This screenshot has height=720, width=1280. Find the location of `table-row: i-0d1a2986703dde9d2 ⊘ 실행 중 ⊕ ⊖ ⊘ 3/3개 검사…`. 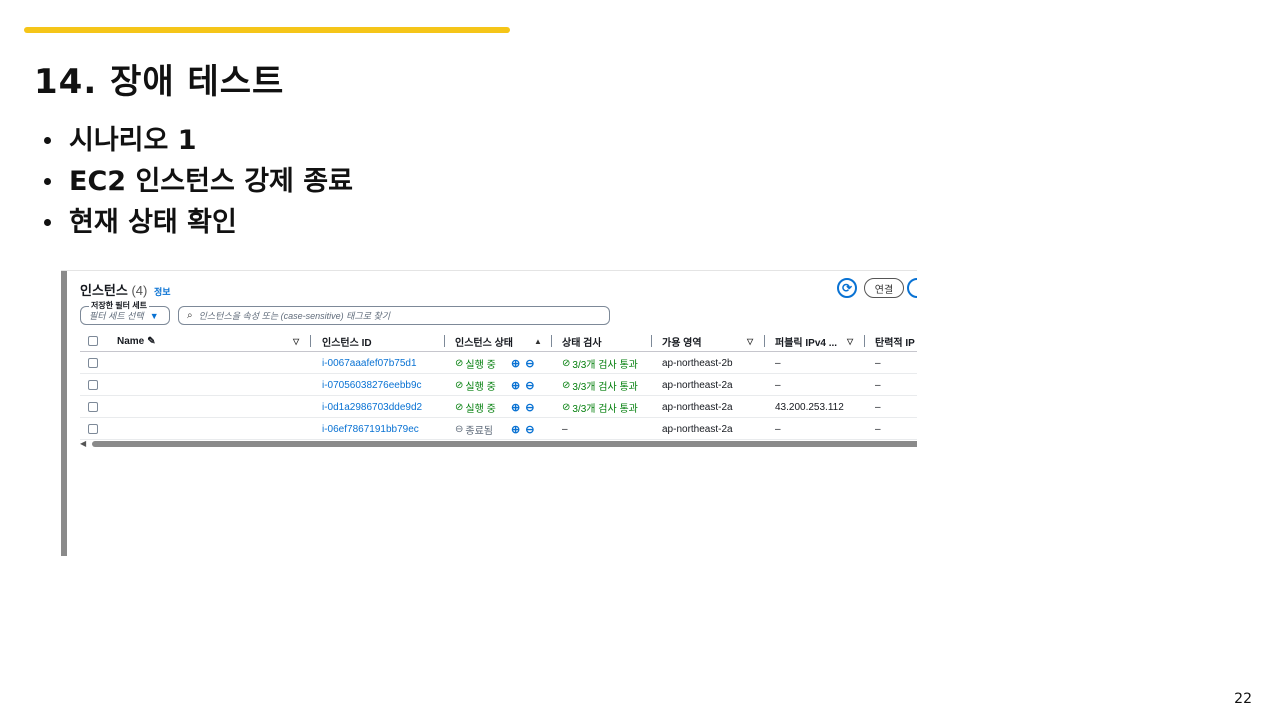

table-row: i-0d1a2986703dde9d2 ⊘ 실행 중 ⊕ ⊖ ⊘ 3/3개 검사… is located at coordinates (498, 407).